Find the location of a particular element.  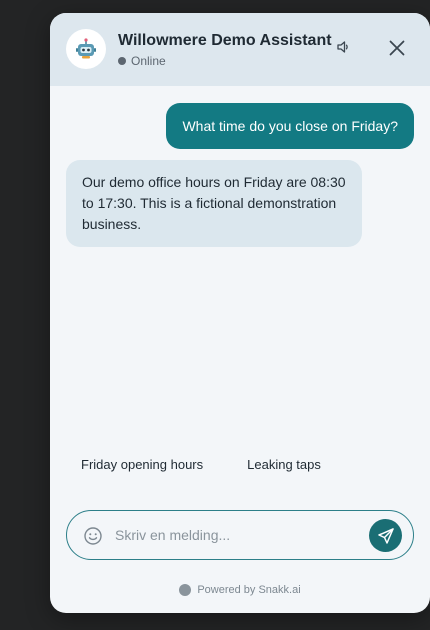

robot-icon is located at coordinates (86, 48).